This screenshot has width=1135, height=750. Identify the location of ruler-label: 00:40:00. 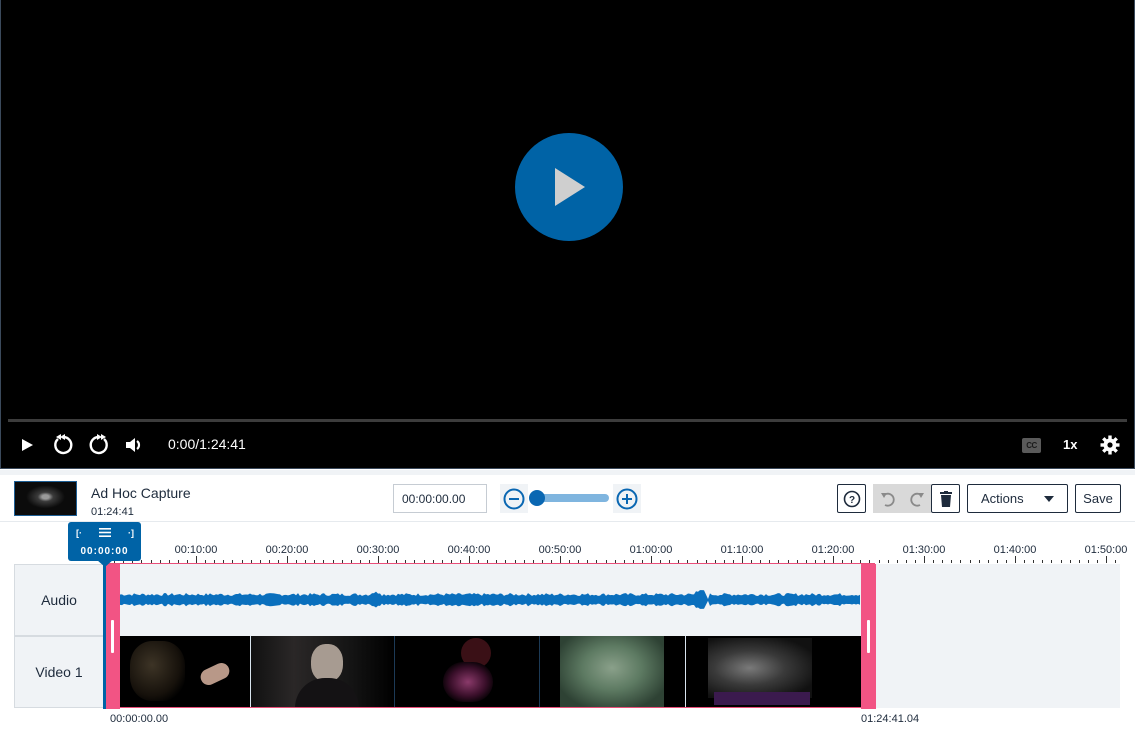
(469, 550).